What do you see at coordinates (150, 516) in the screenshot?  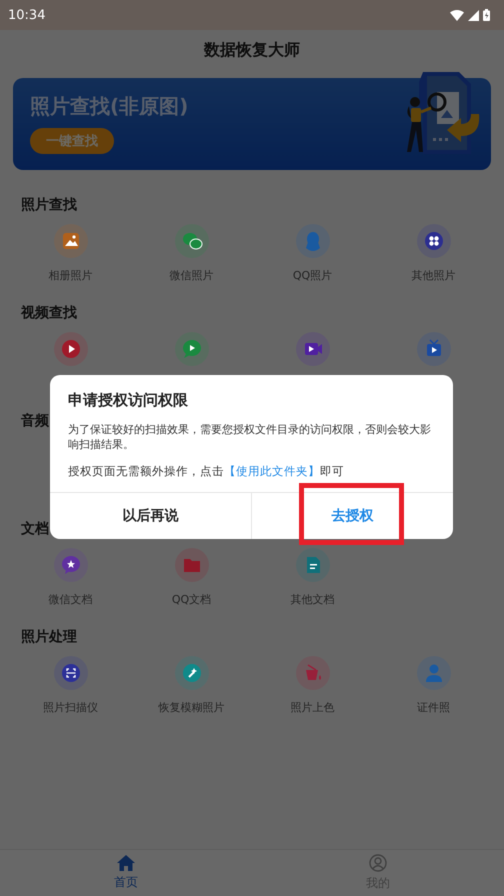 I see `later-button: 以后再说` at bounding box center [150, 516].